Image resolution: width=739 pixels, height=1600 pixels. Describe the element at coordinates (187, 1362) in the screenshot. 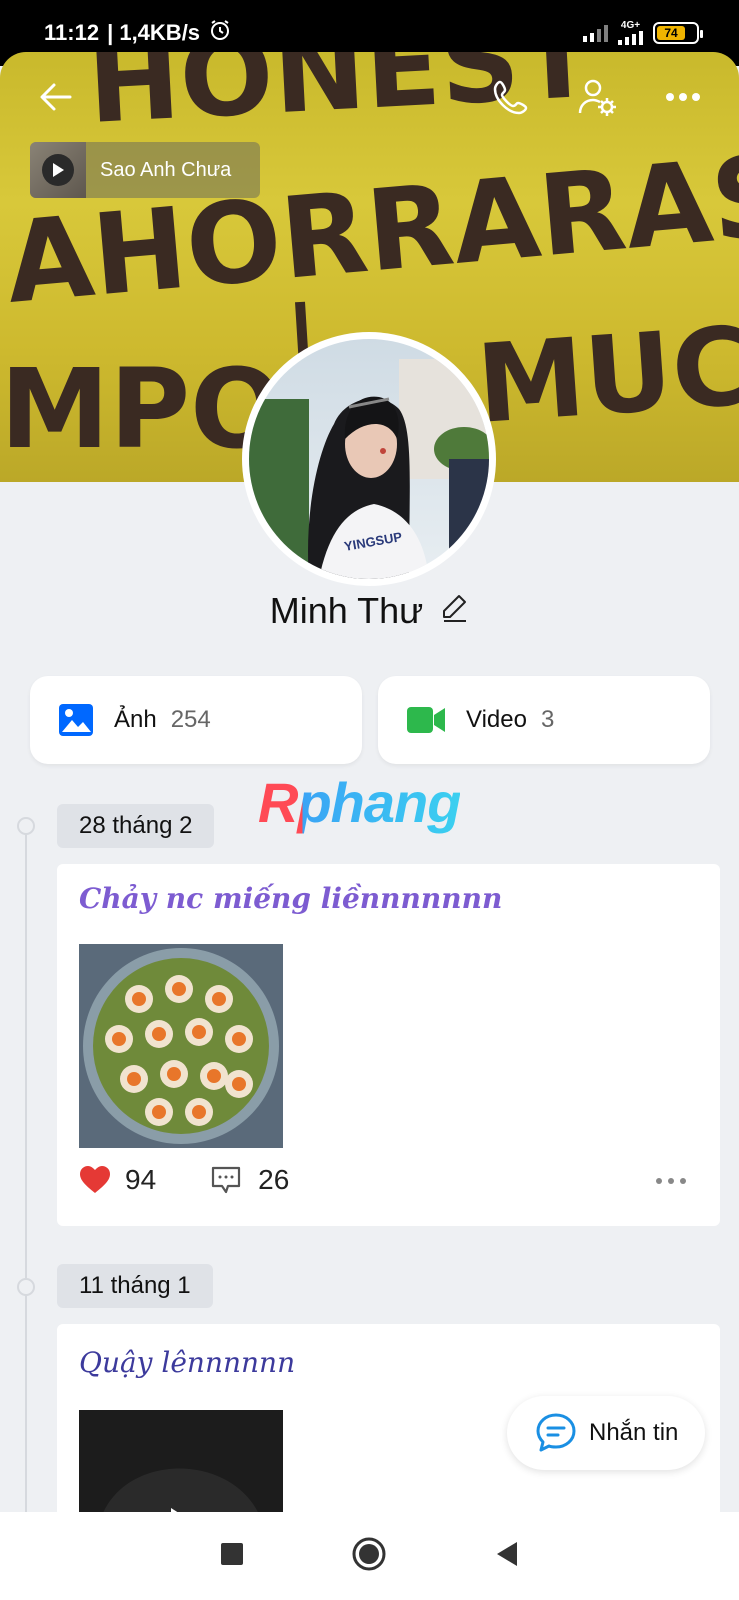

I see `post-caption: Quậy lênnnnnn` at that location.